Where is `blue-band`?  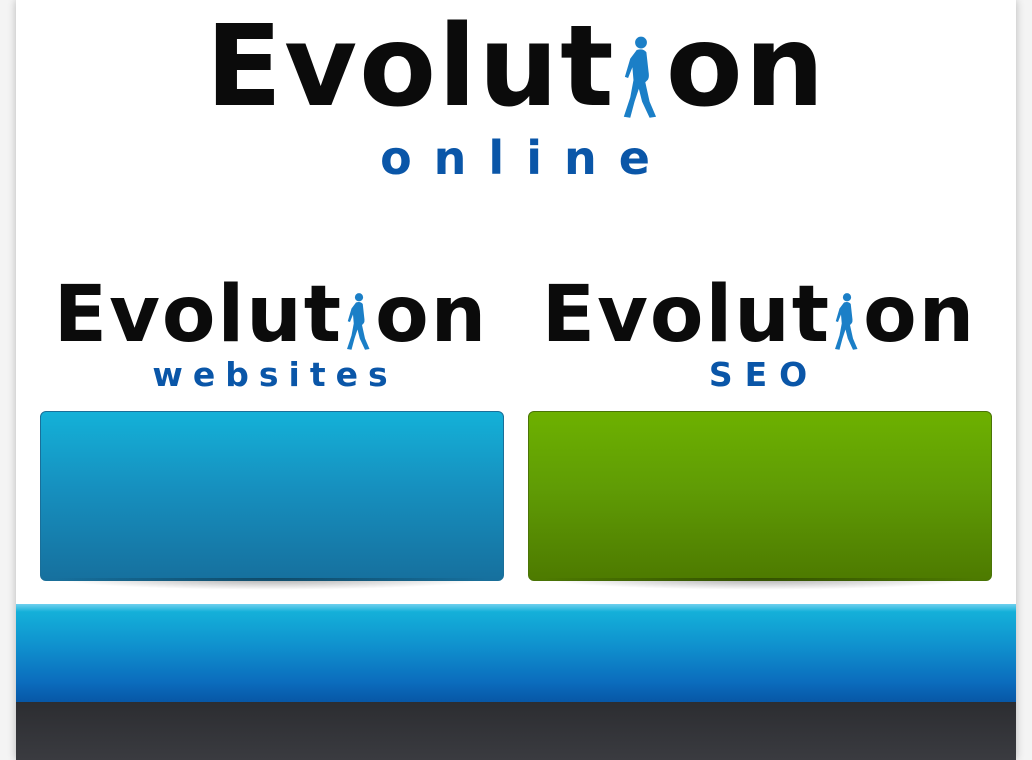
blue-band is located at coordinates (516, 653).